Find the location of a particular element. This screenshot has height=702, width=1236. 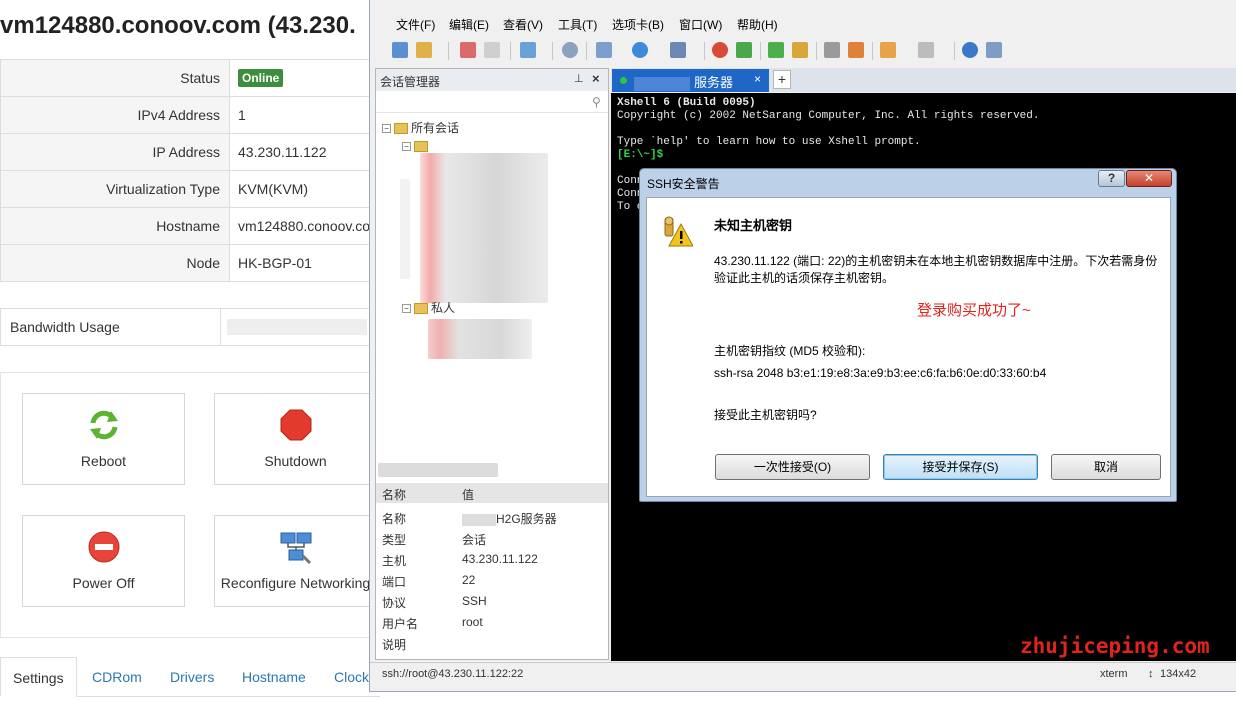

tab-drivers: Drivers is located at coordinates (192, 677).